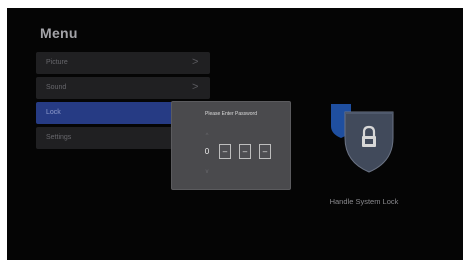 This screenshot has width=470, height=267. Describe the element at coordinates (123, 63) in the screenshot. I see `menu-item-picture: Picture >` at that location.